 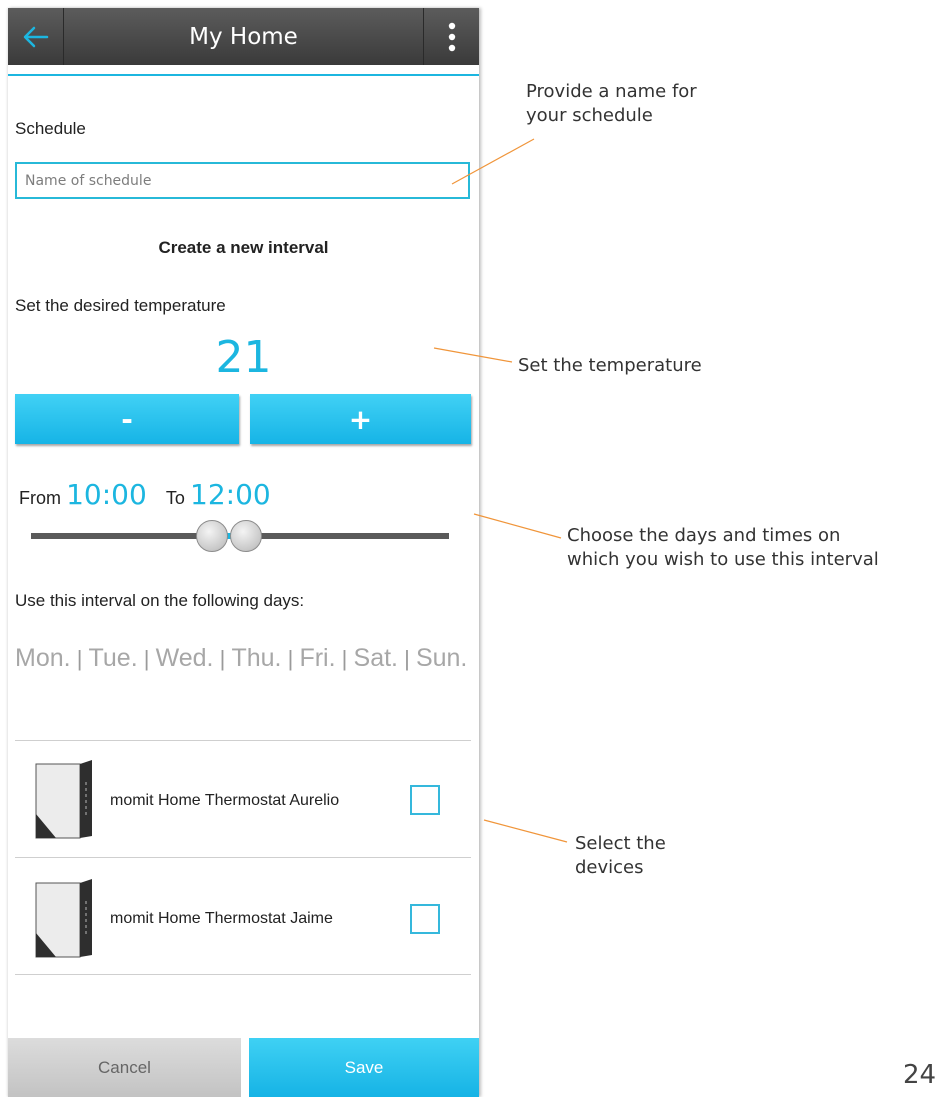 I want to click on back-button, so click(x=36, y=36).